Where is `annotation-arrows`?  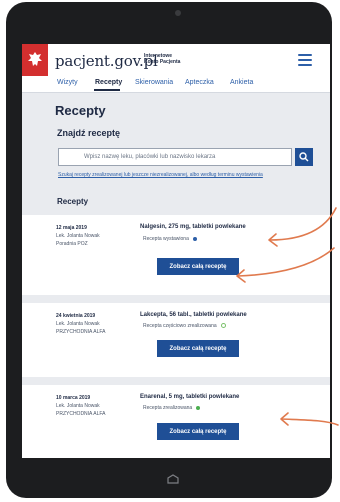
annotation-arrows is located at coordinates (287, 316).